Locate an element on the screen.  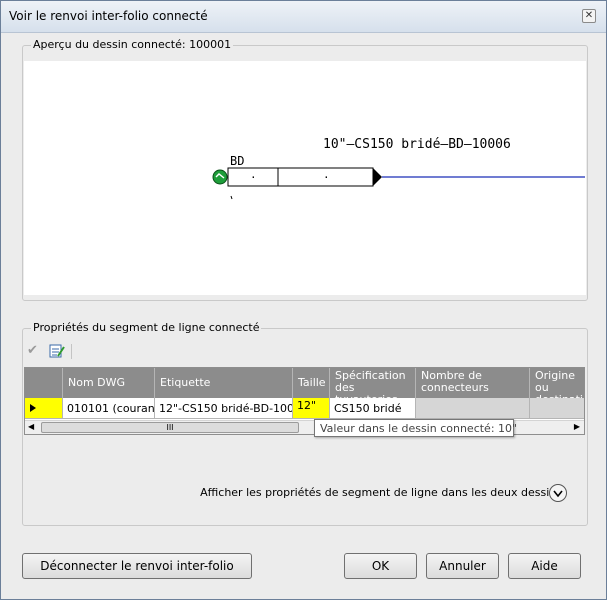
cell-tooltip: Valeur dans le dessin connecté: 10" is located at coordinates (415, 428).